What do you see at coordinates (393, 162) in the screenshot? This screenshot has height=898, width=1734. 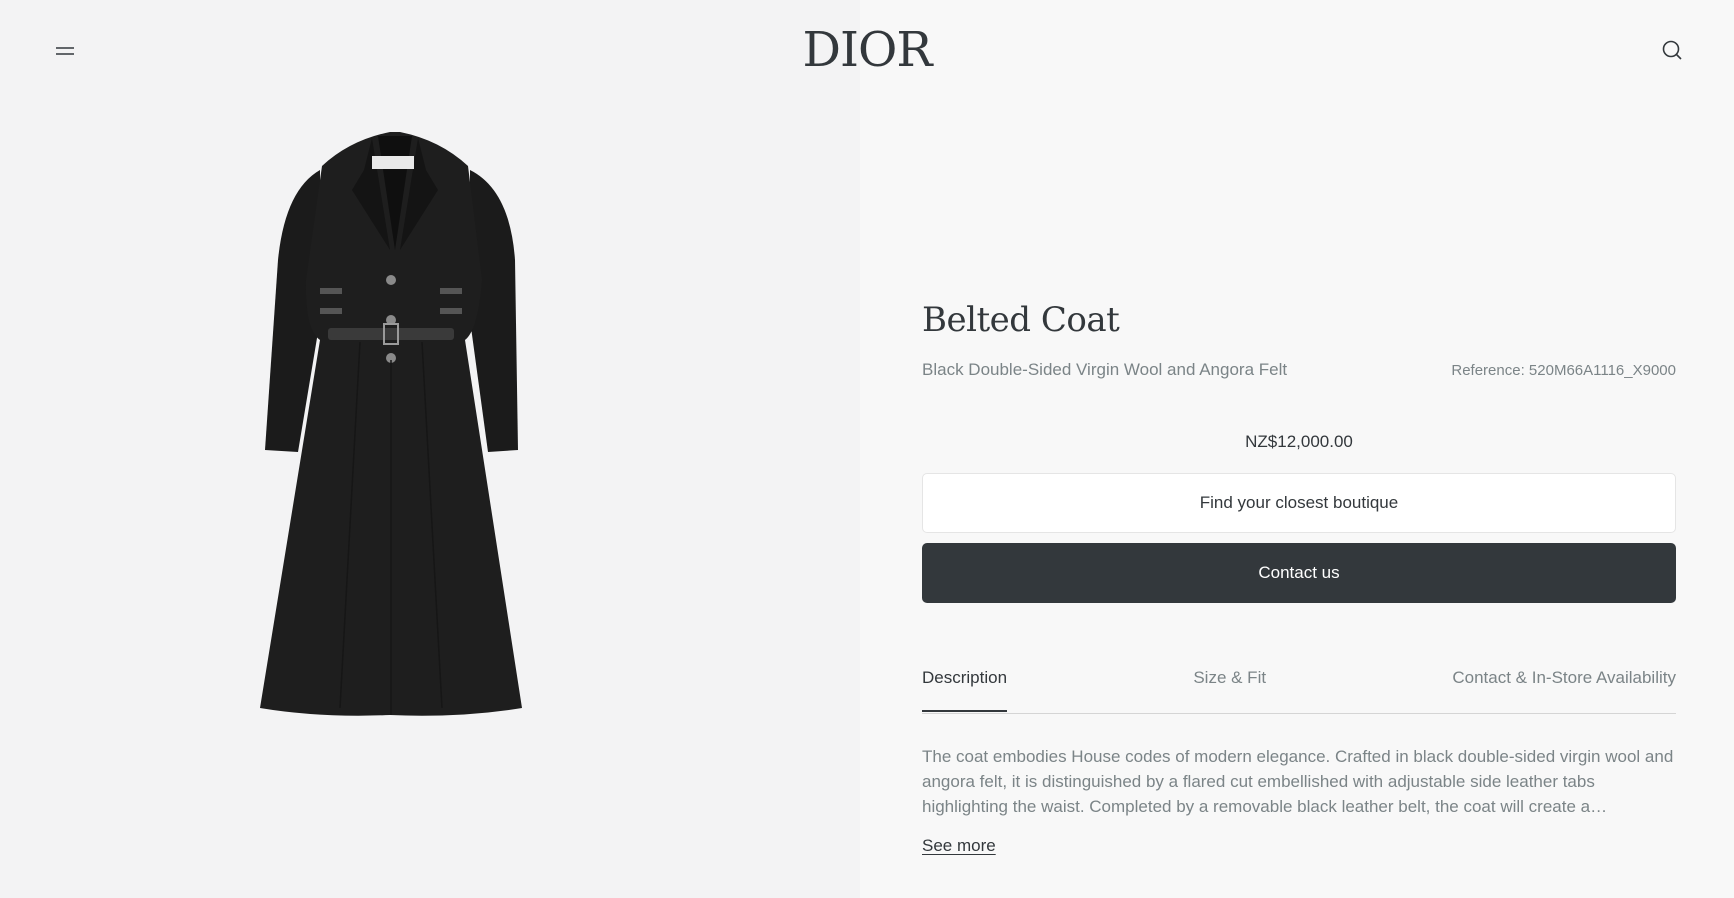 I see `brand-label` at bounding box center [393, 162].